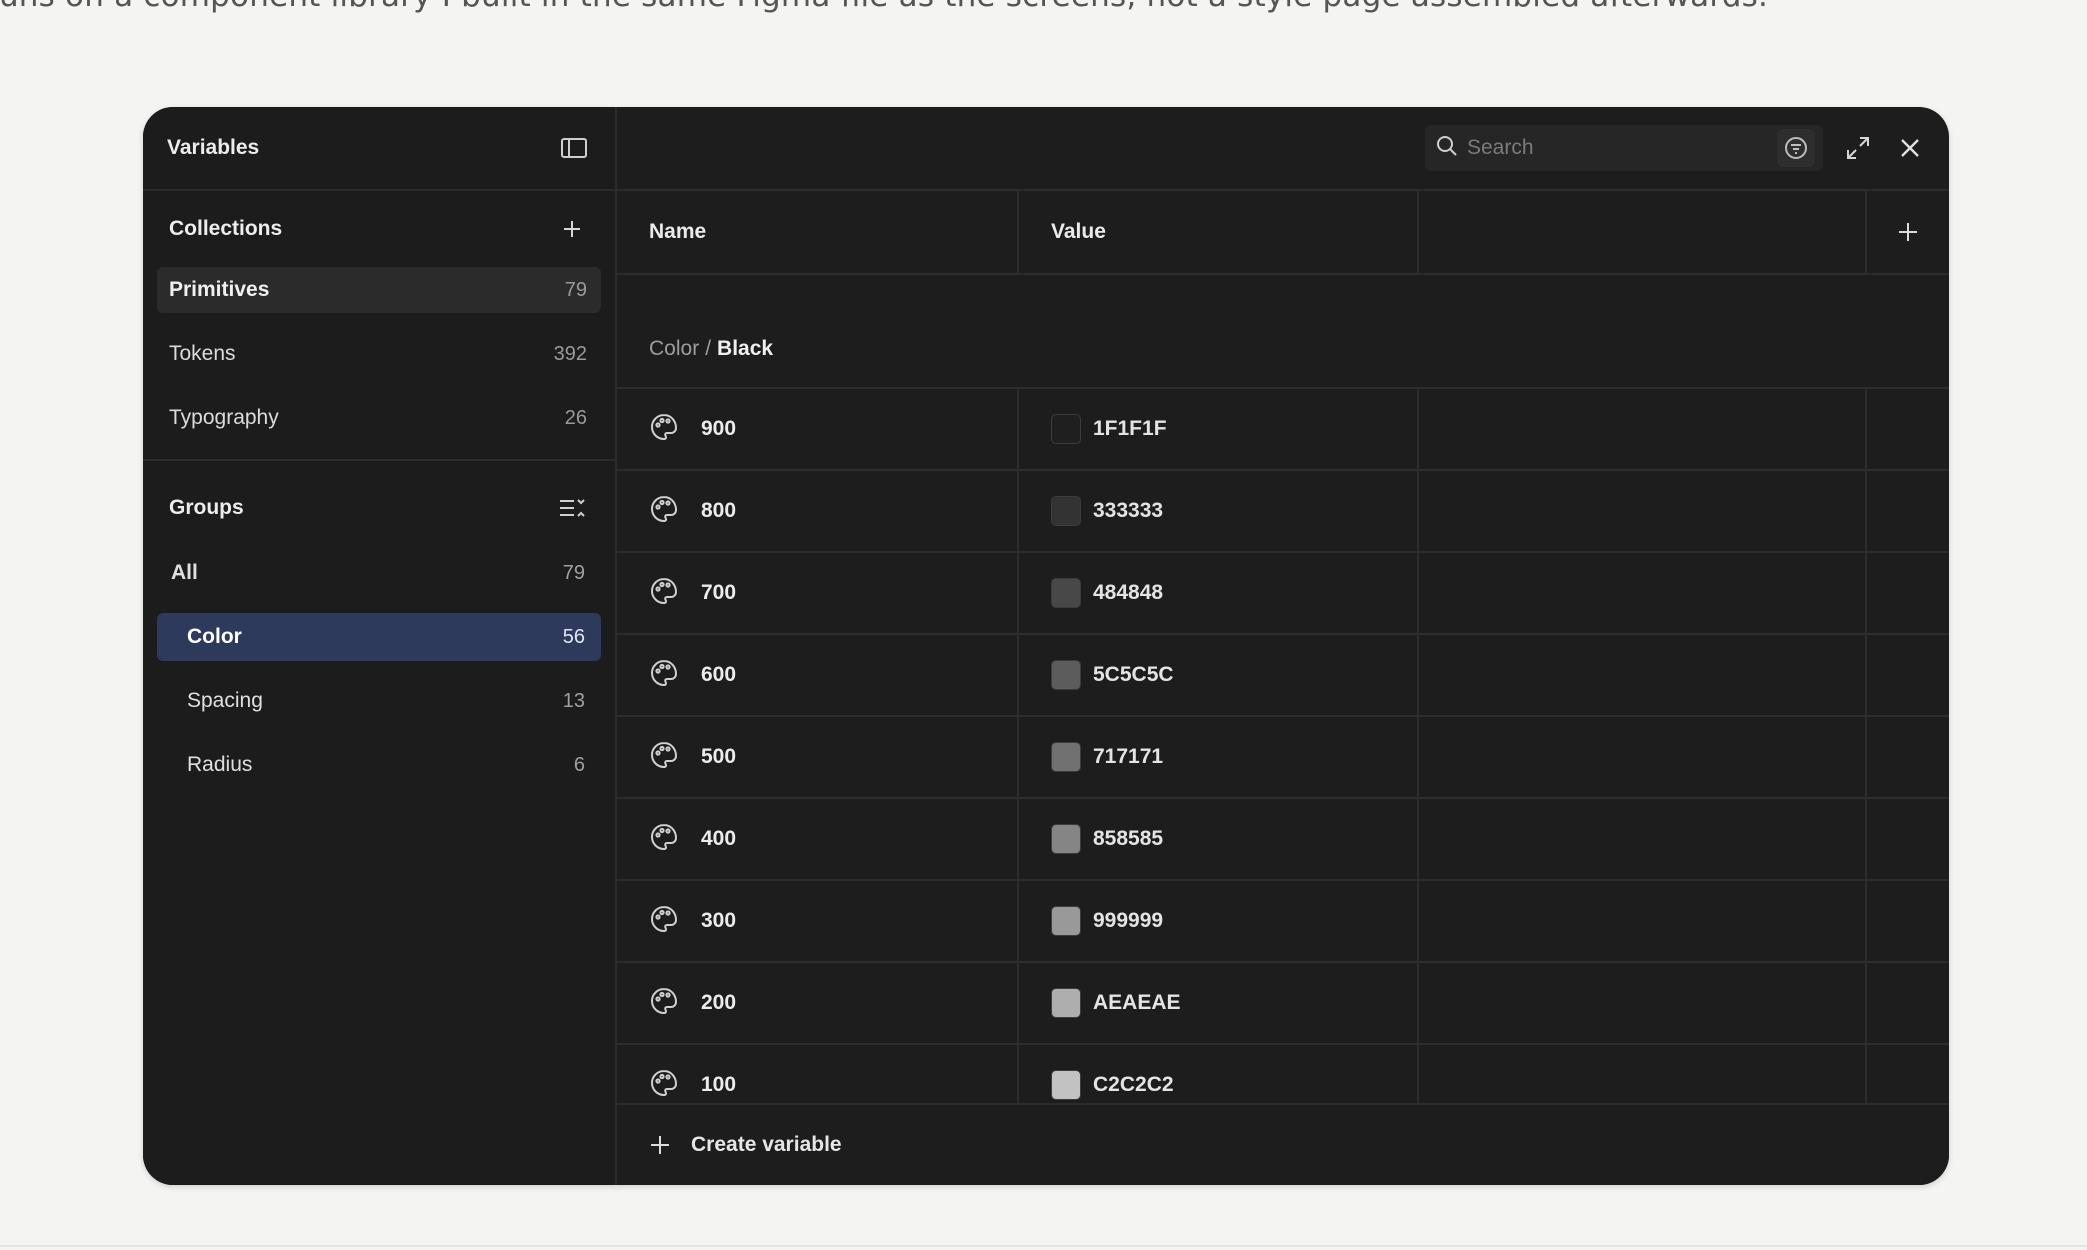  I want to click on collection-item-tokens: Tokens 392, so click(379, 354).